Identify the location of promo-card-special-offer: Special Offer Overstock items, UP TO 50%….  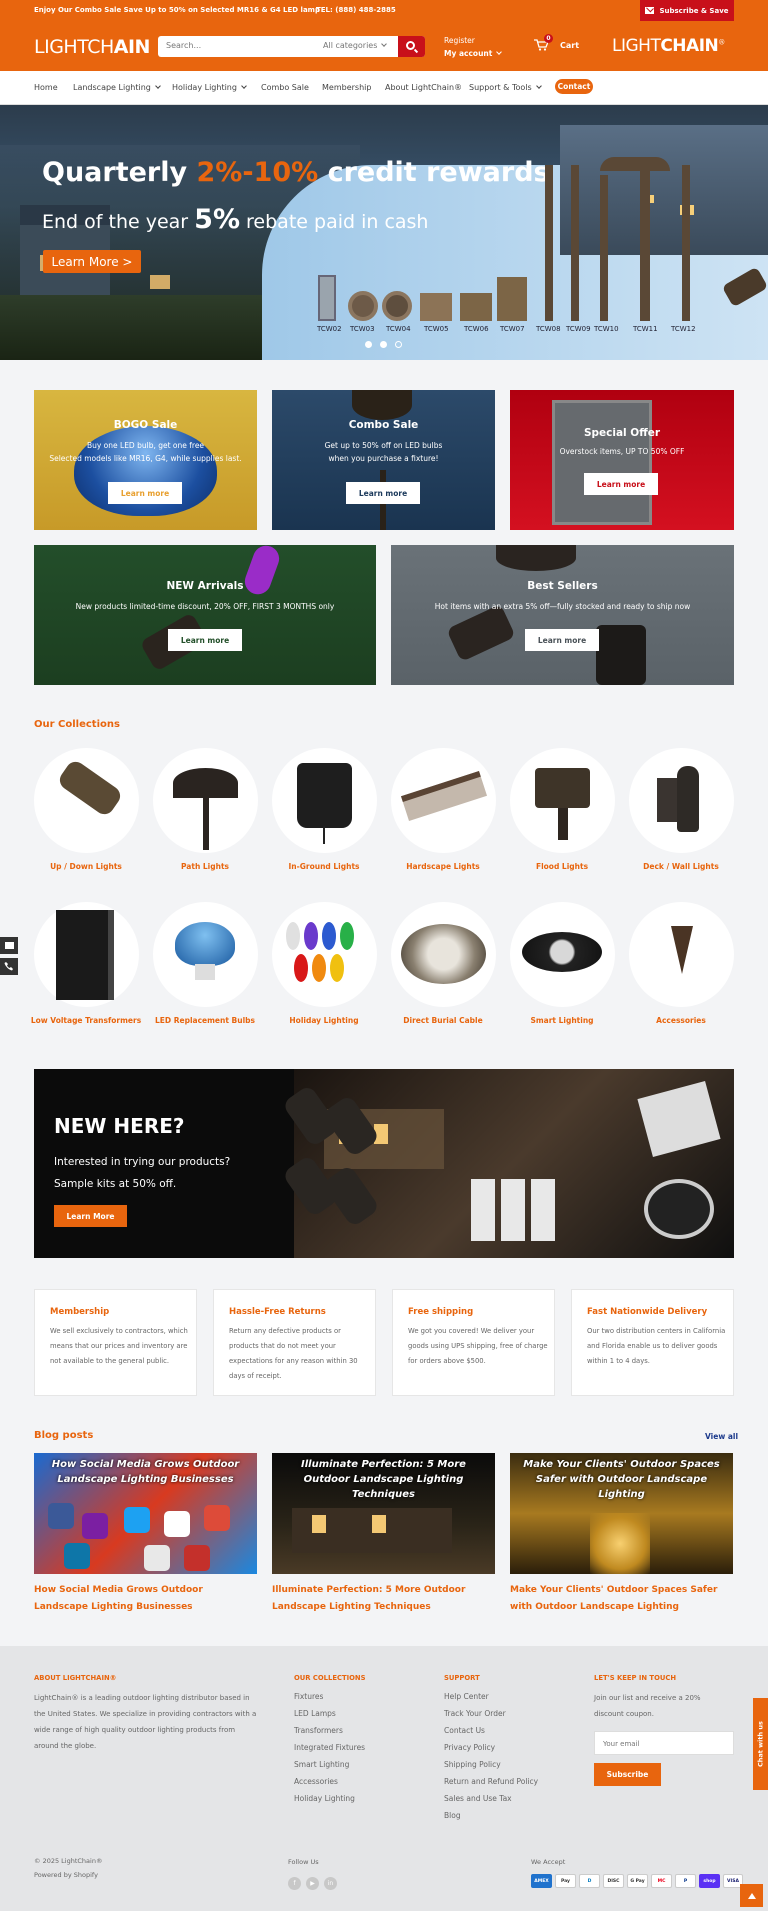
(622, 460).